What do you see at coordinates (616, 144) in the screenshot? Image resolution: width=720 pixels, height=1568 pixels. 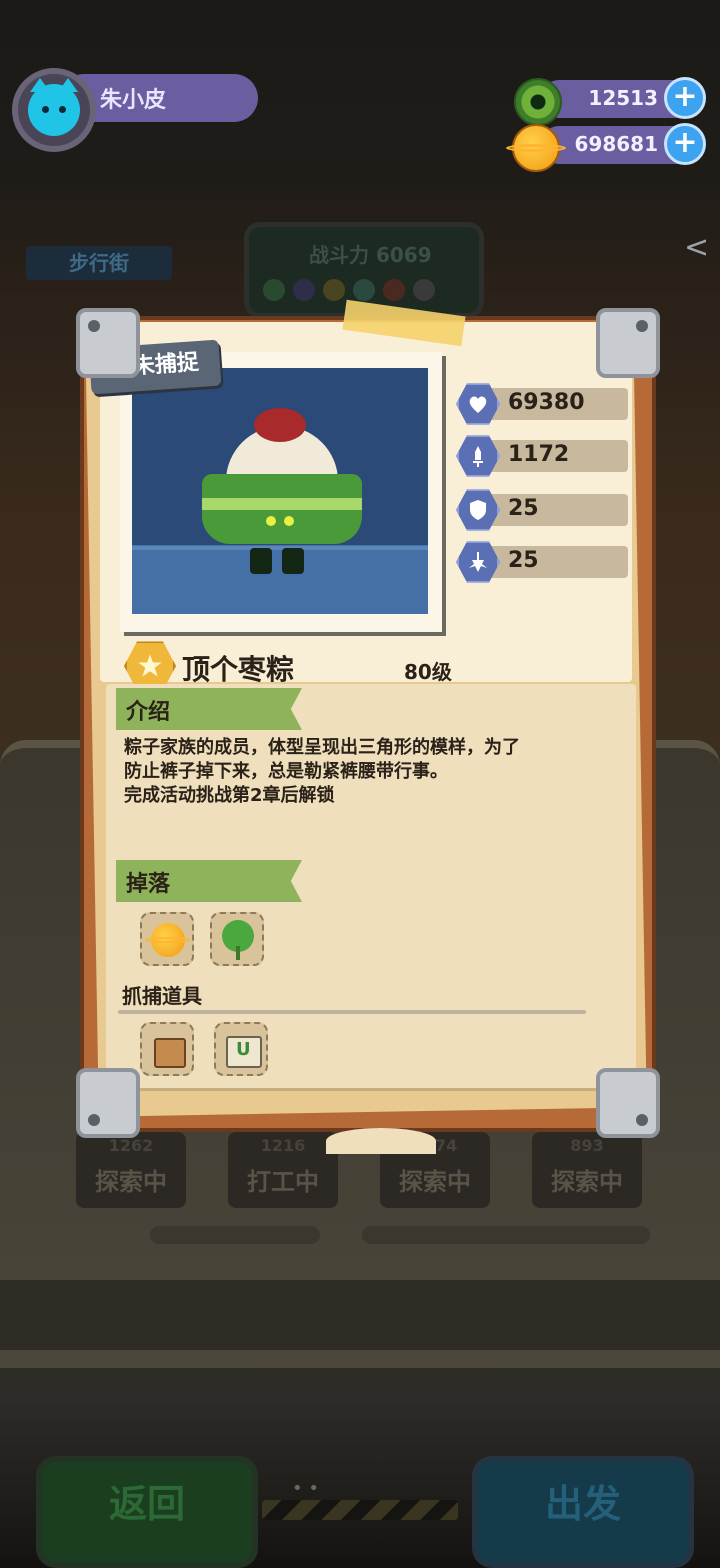 I see `coin-value: 698681` at bounding box center [616, 144].